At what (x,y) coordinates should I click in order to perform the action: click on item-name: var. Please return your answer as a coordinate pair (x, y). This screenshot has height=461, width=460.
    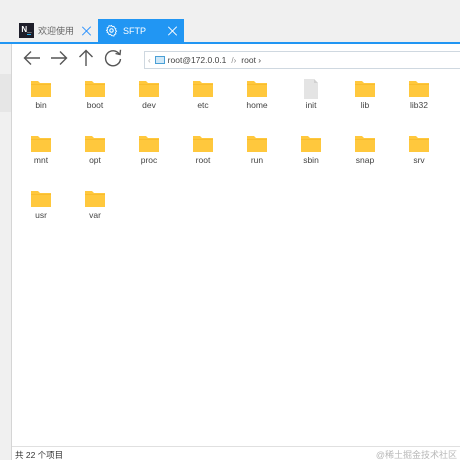
    Looking at the image, I should click on (95, 215).